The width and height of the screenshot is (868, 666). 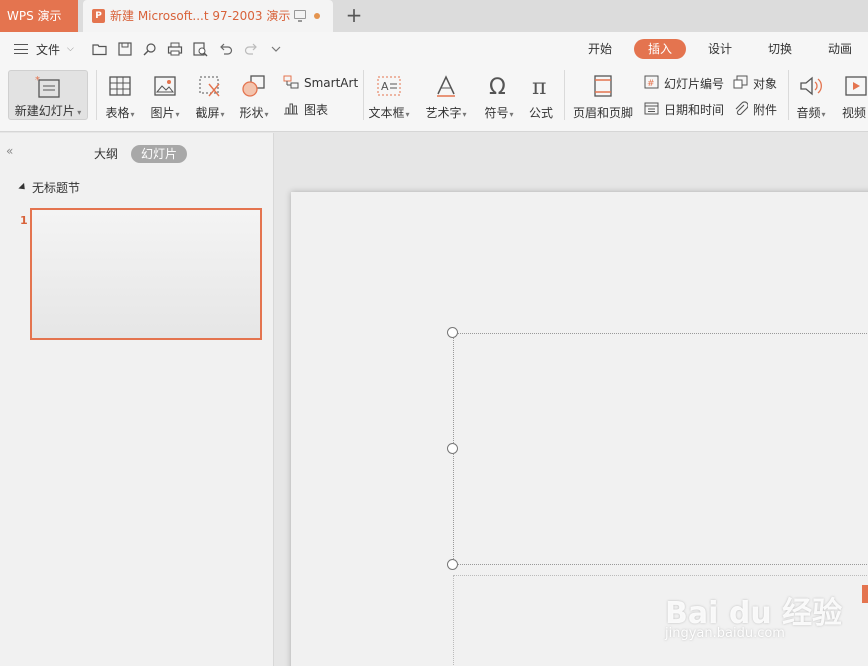 What do you see at coordinates (331, 83) in the screenshot?
I see `smartart-label: SmartArt` at bounding box center [331, 83].